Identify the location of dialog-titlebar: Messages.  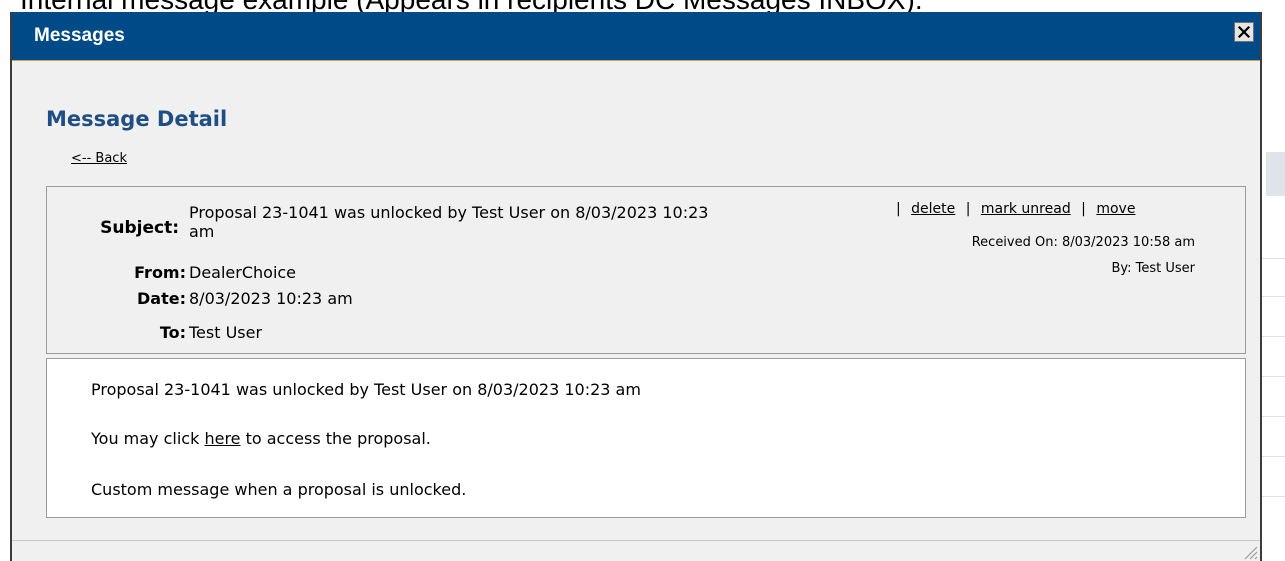
(636, 36).